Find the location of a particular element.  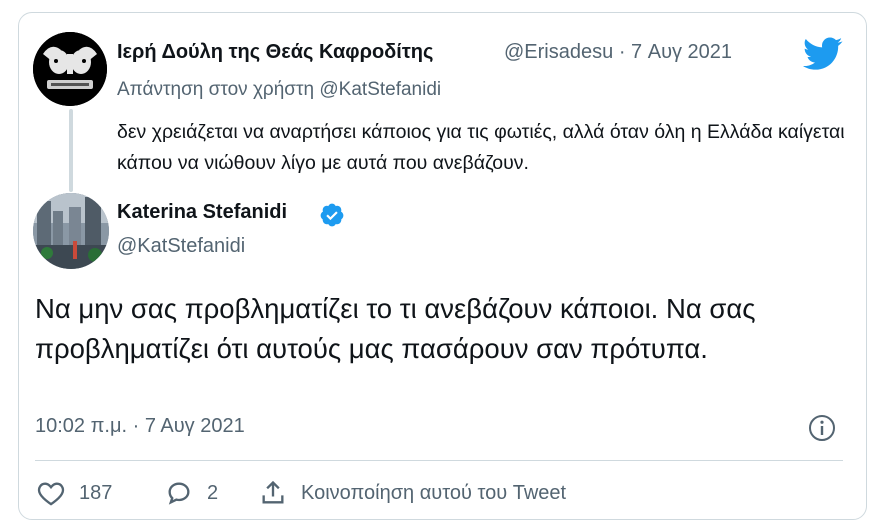

twitter-bird-icon is located at coordinates (823, 54).